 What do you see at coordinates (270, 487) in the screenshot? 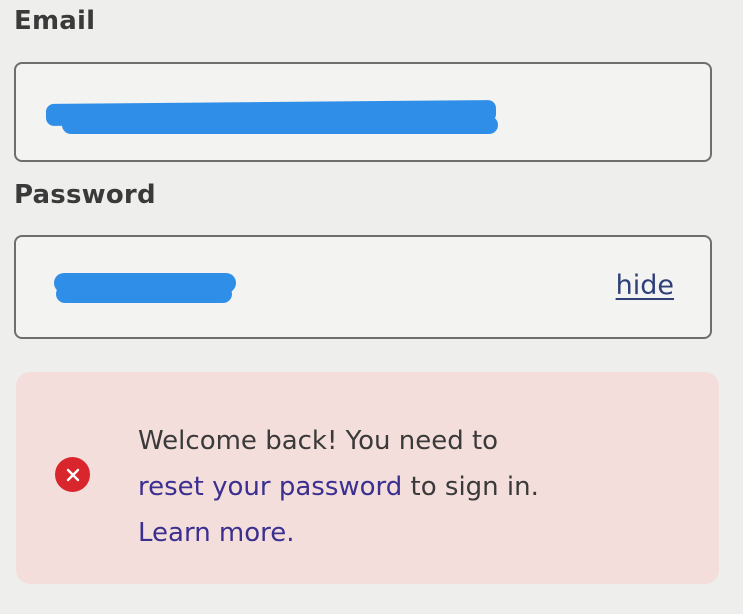
I see `reset-password-link: reset your password` at bounding box center [270, 487].